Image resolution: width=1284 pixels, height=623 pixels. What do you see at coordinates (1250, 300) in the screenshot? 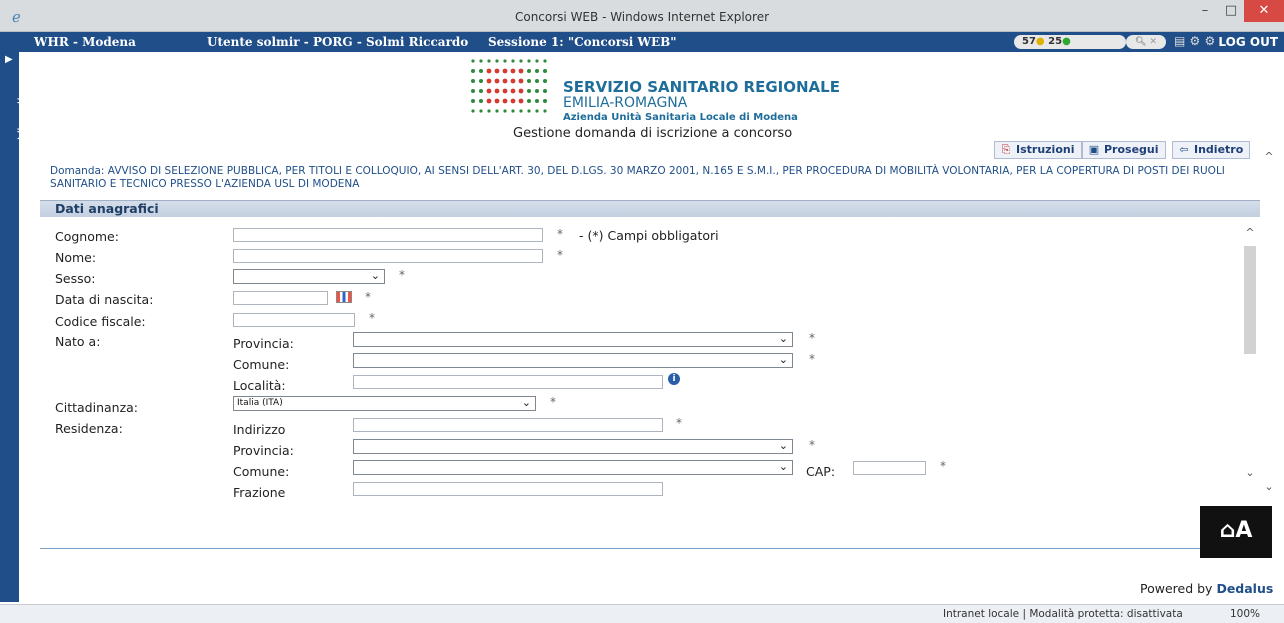
I see `scroll-thumb` at bounding box center [1250, 300].